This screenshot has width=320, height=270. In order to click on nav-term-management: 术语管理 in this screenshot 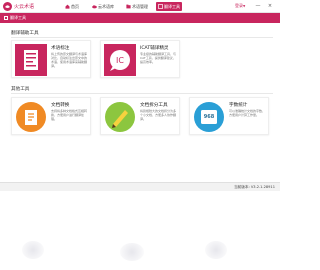, I will do `click(137, 6)`.